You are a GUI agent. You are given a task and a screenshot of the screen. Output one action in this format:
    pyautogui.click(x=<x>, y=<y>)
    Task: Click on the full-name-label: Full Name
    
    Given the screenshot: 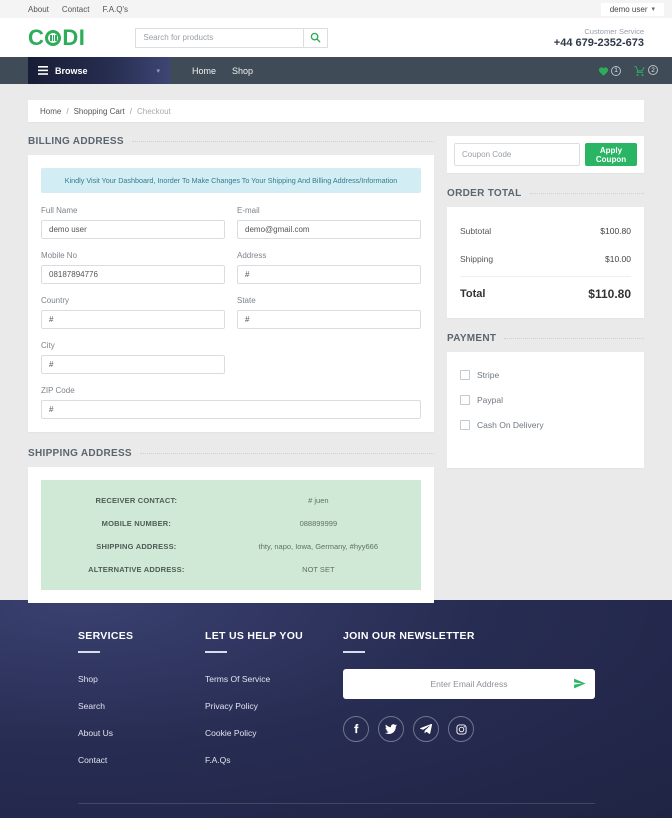 What is the action you would take?
    pyautogui.click(x=59, y=210)
    